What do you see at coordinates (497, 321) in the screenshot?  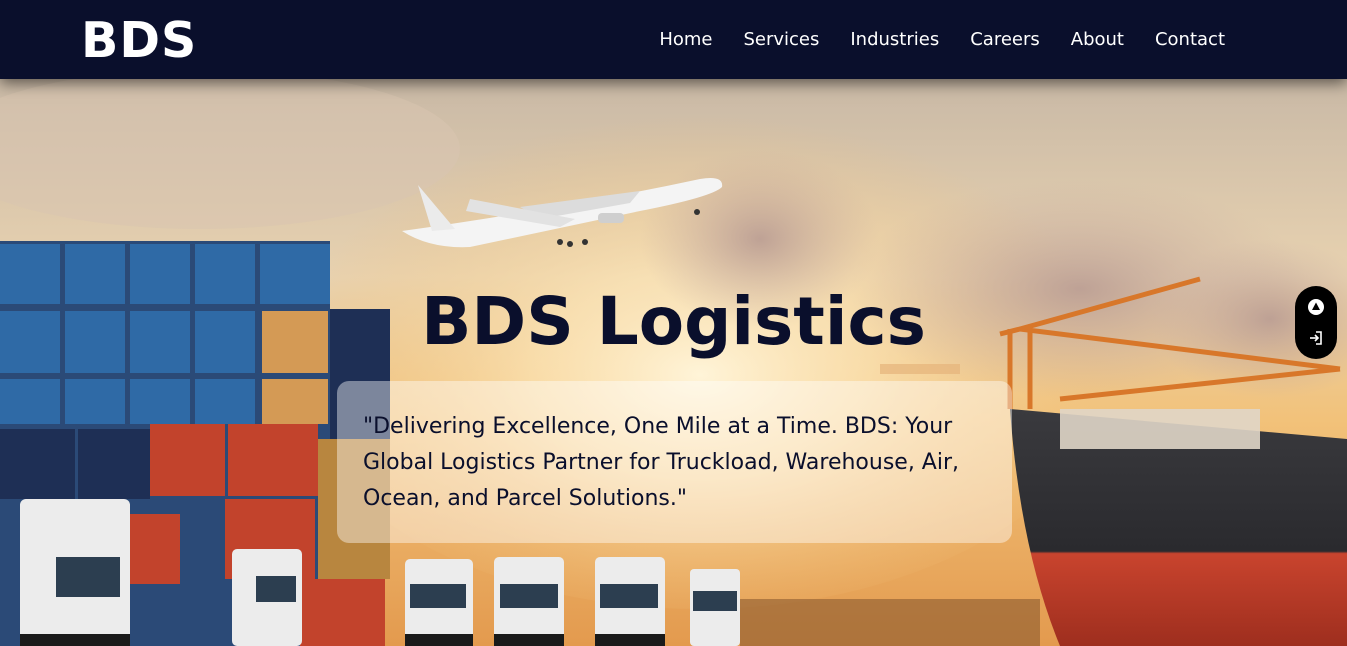 I see `hero-title-brand: BDS` at bounding box center [497, 321].